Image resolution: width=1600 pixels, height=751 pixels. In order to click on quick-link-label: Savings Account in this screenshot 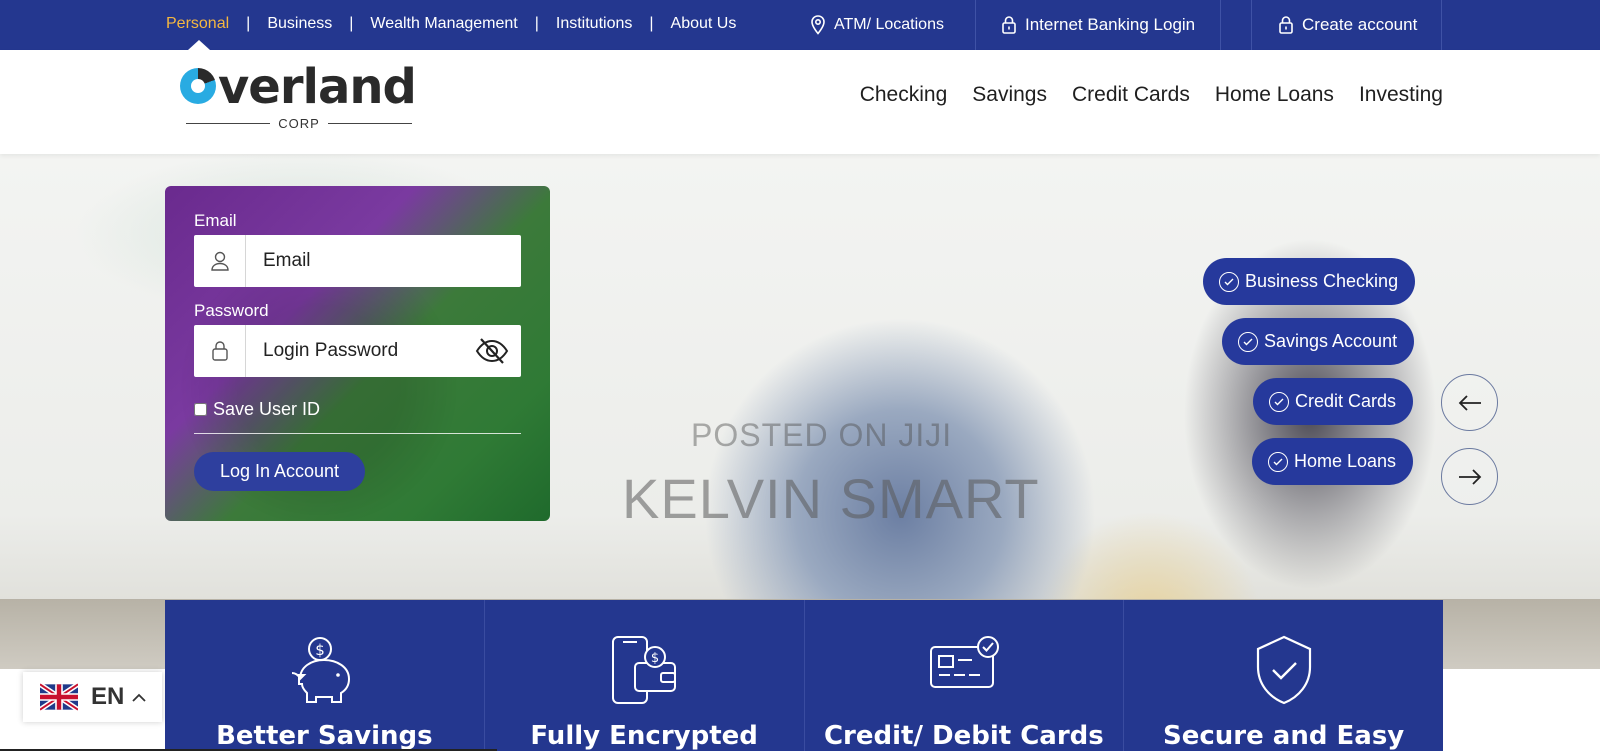, I will do `click(1331, 341)`.